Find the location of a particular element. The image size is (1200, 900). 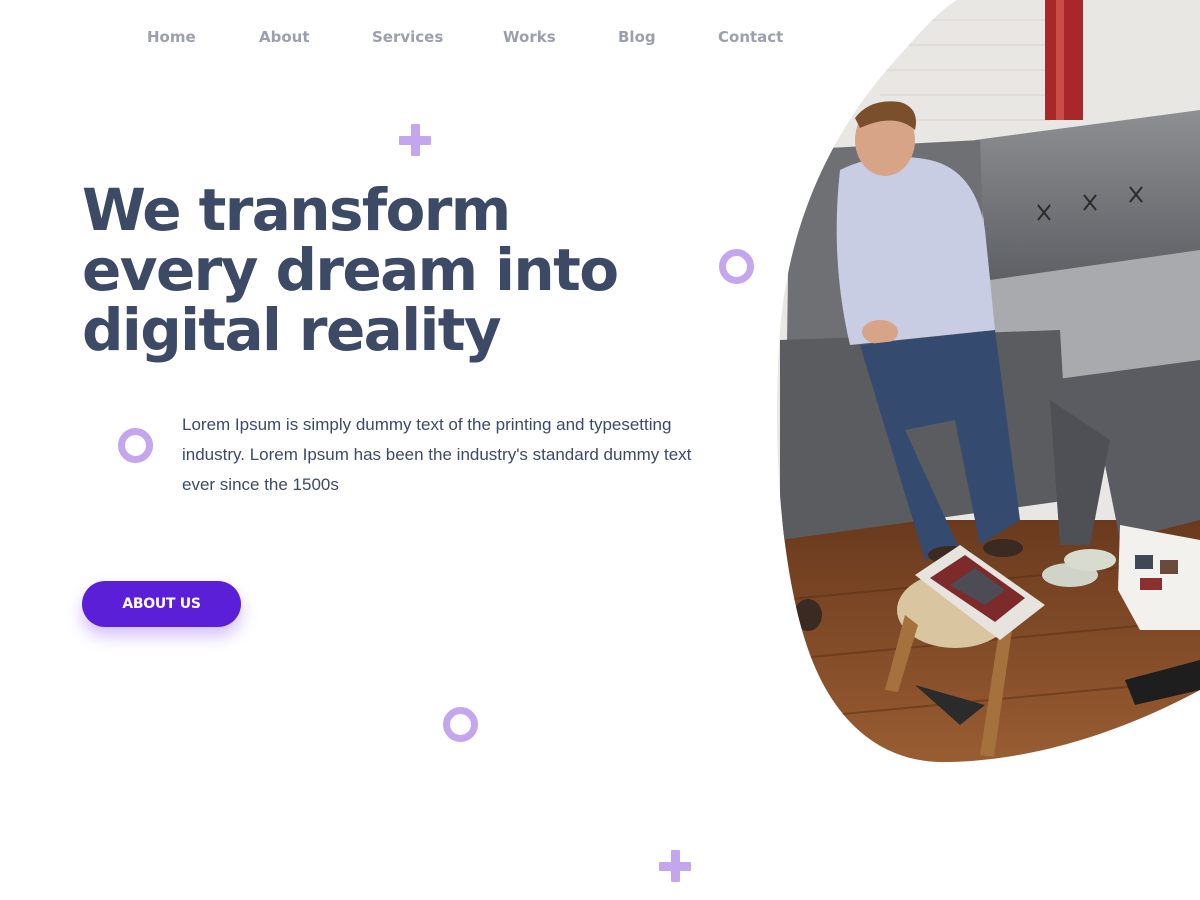

hero-title-line: digital reality is located at coordinates (292, 330).